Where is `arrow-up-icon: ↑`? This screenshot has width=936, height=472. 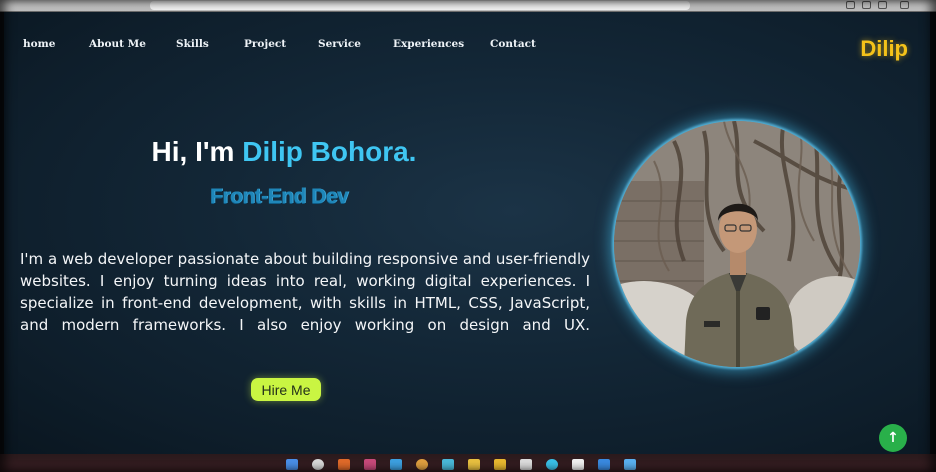 arrow-up-icon: ↑ is located at coordinates (893, 438).